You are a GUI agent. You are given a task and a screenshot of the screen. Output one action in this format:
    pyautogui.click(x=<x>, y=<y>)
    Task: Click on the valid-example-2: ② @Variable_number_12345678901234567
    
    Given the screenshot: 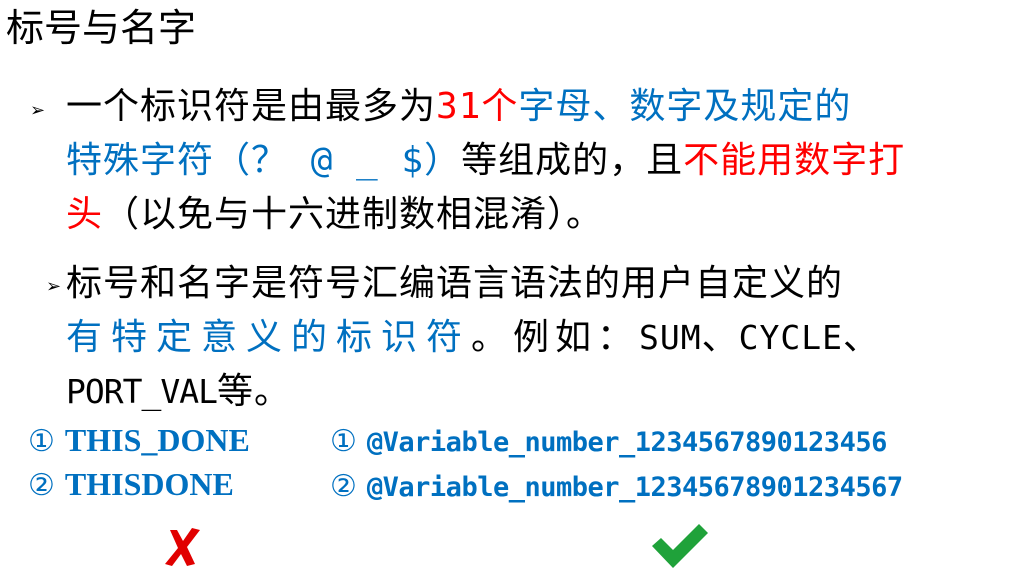 What is the action you would take?
    pyautogui.click(x=616, y=486)
    